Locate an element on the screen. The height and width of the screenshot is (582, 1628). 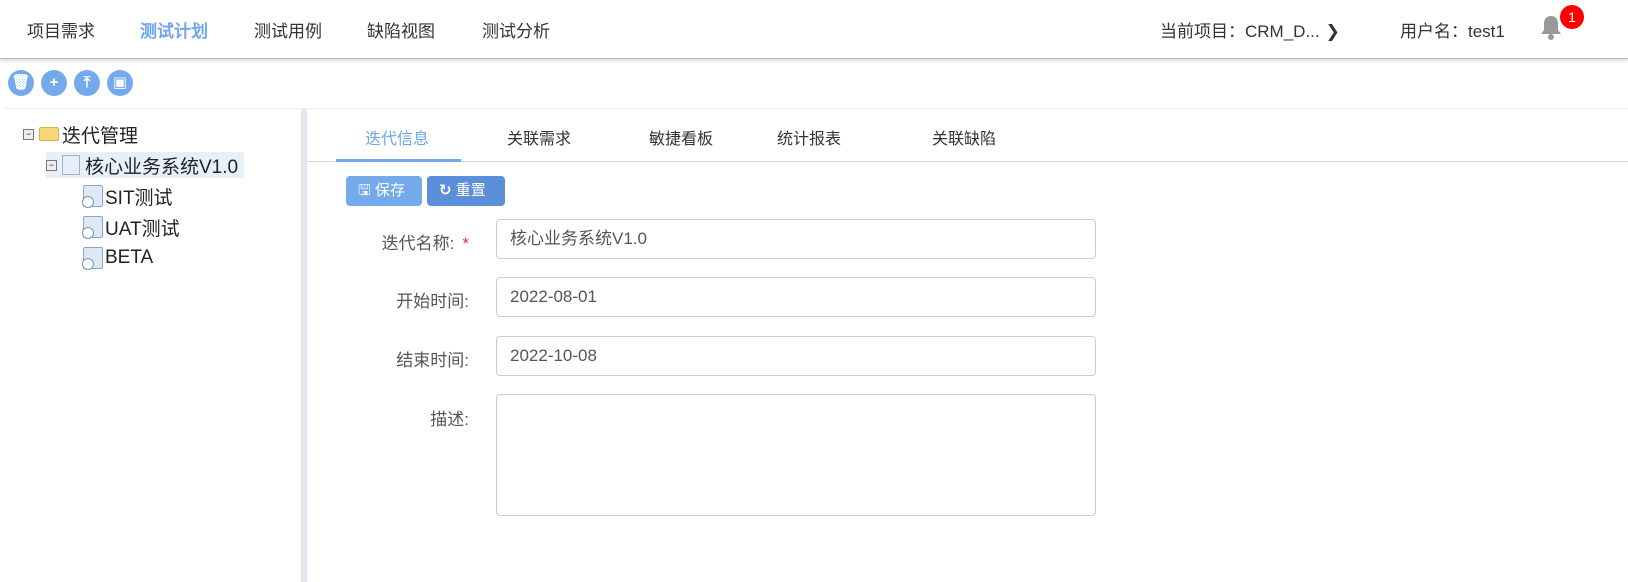
nav-defect-view: 缺陷视图 is located at coordinates (401, 29).